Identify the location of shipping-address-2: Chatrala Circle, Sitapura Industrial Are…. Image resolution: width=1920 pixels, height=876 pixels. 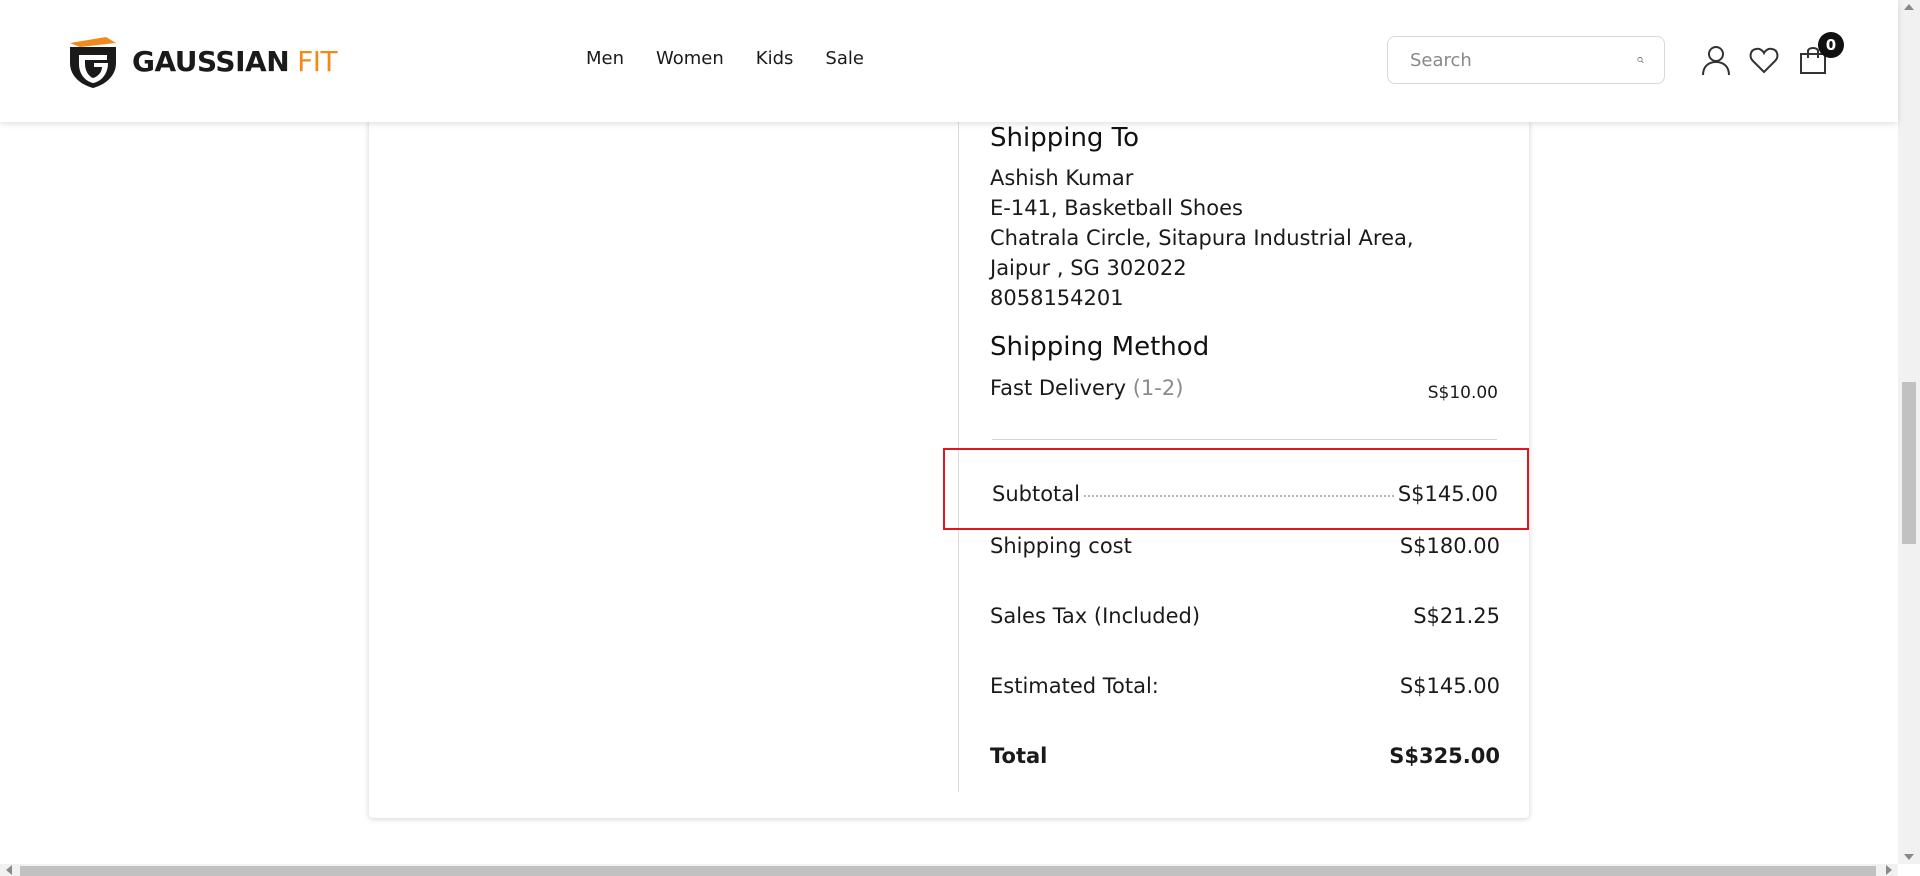
(1202, 238).